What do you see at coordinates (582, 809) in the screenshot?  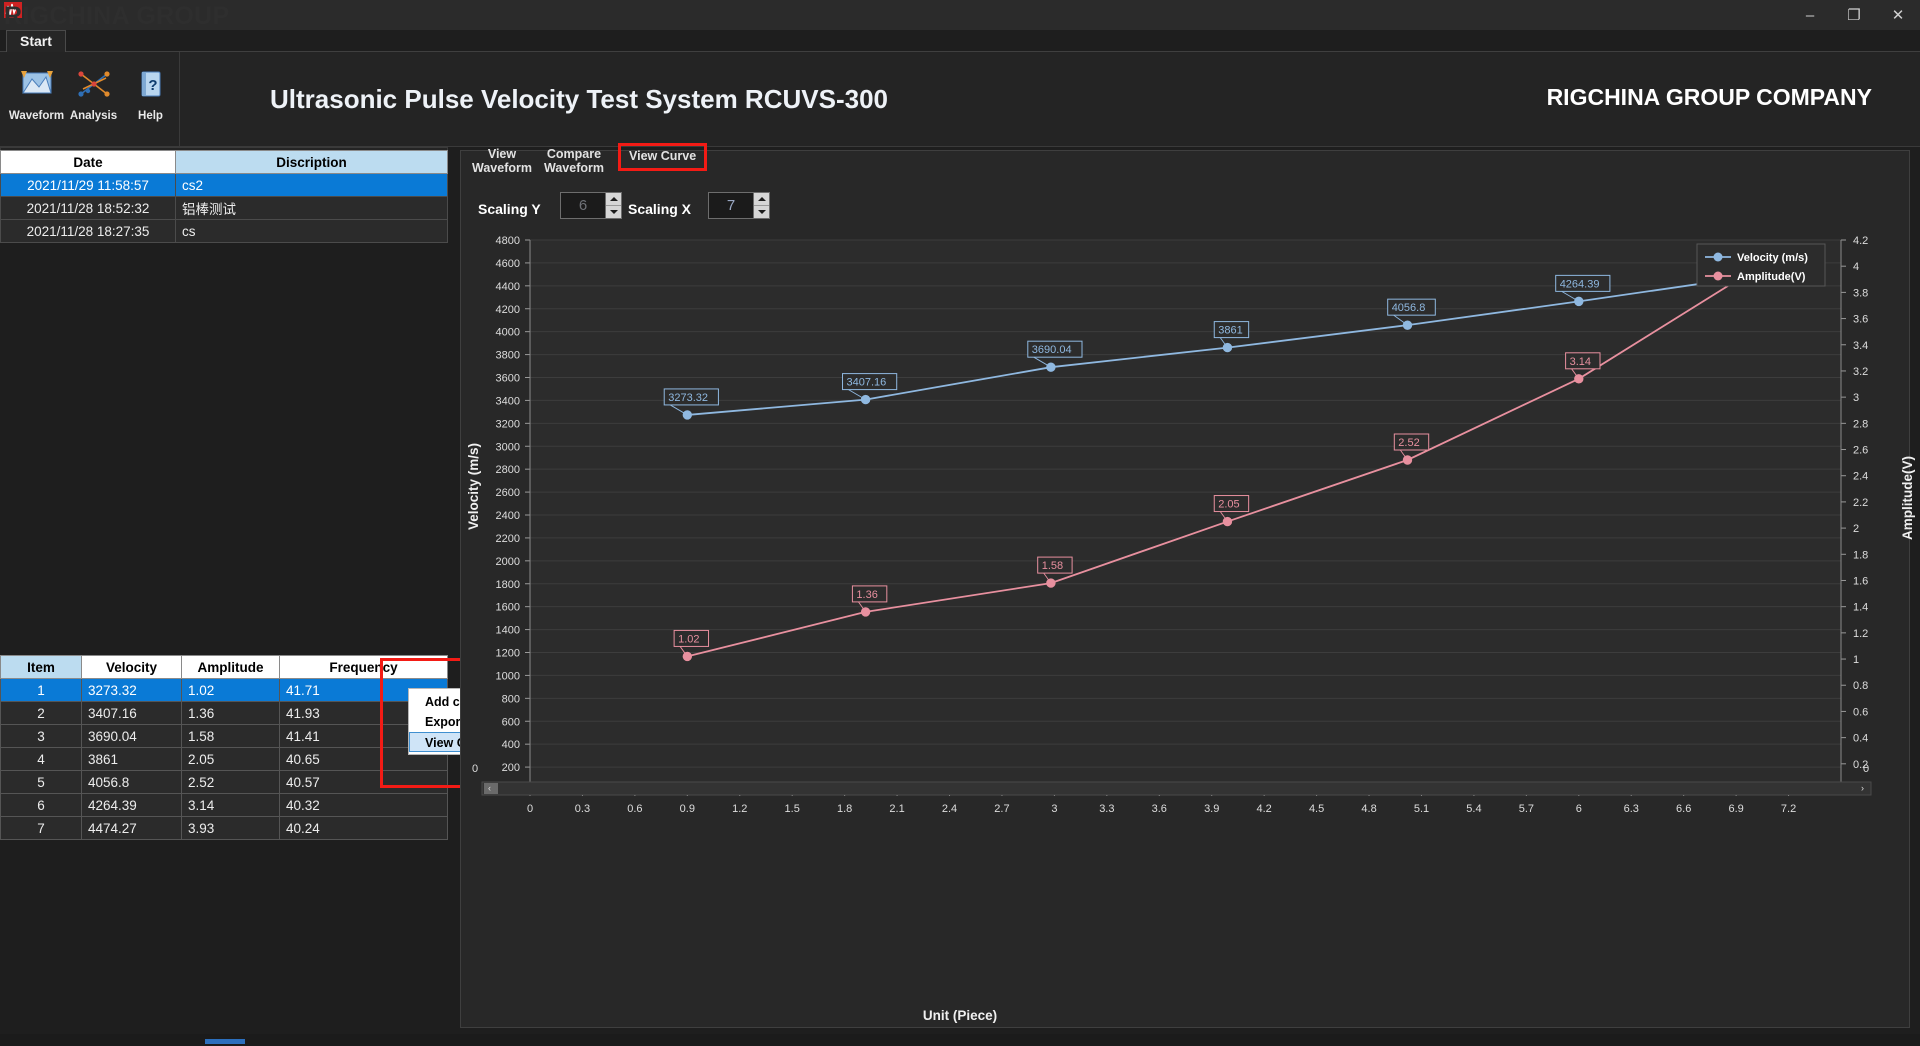 I see `x-axis-tick-label: 0.3` at bounding box center [582, 809].